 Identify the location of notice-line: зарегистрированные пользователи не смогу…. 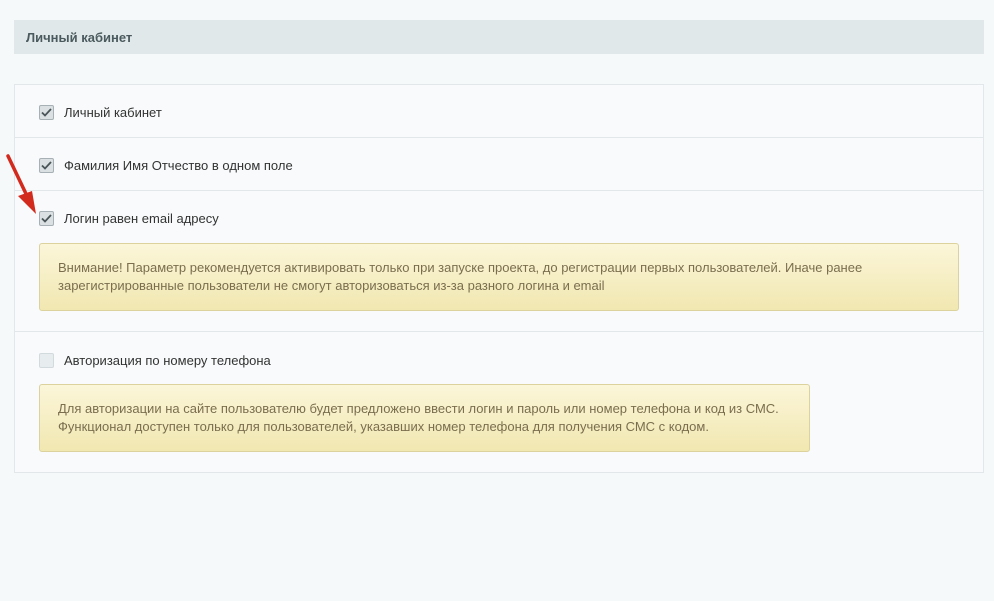
(331, 285).